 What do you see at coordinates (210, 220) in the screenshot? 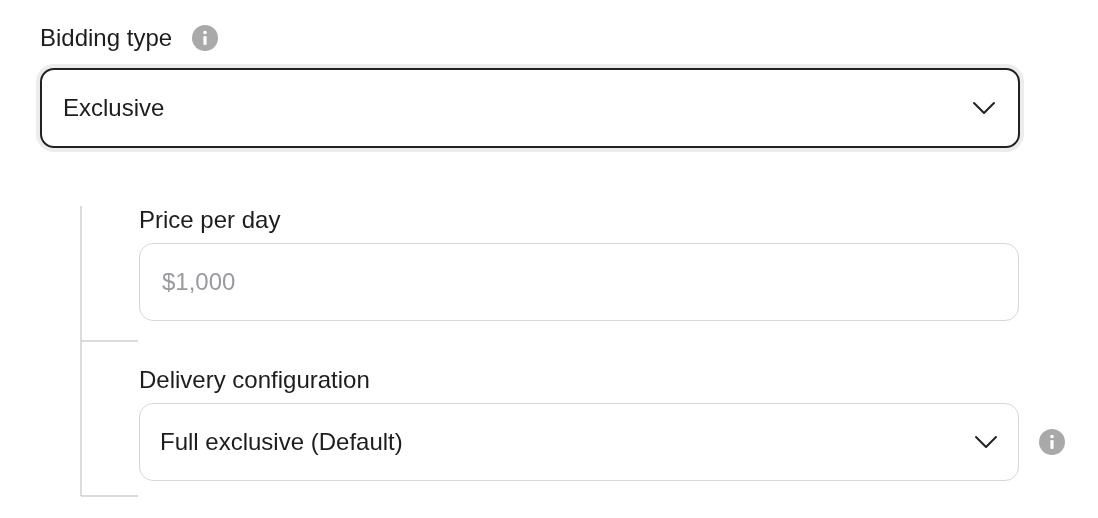
I see `field-label: Price per day` at bounding box center [210, 220].